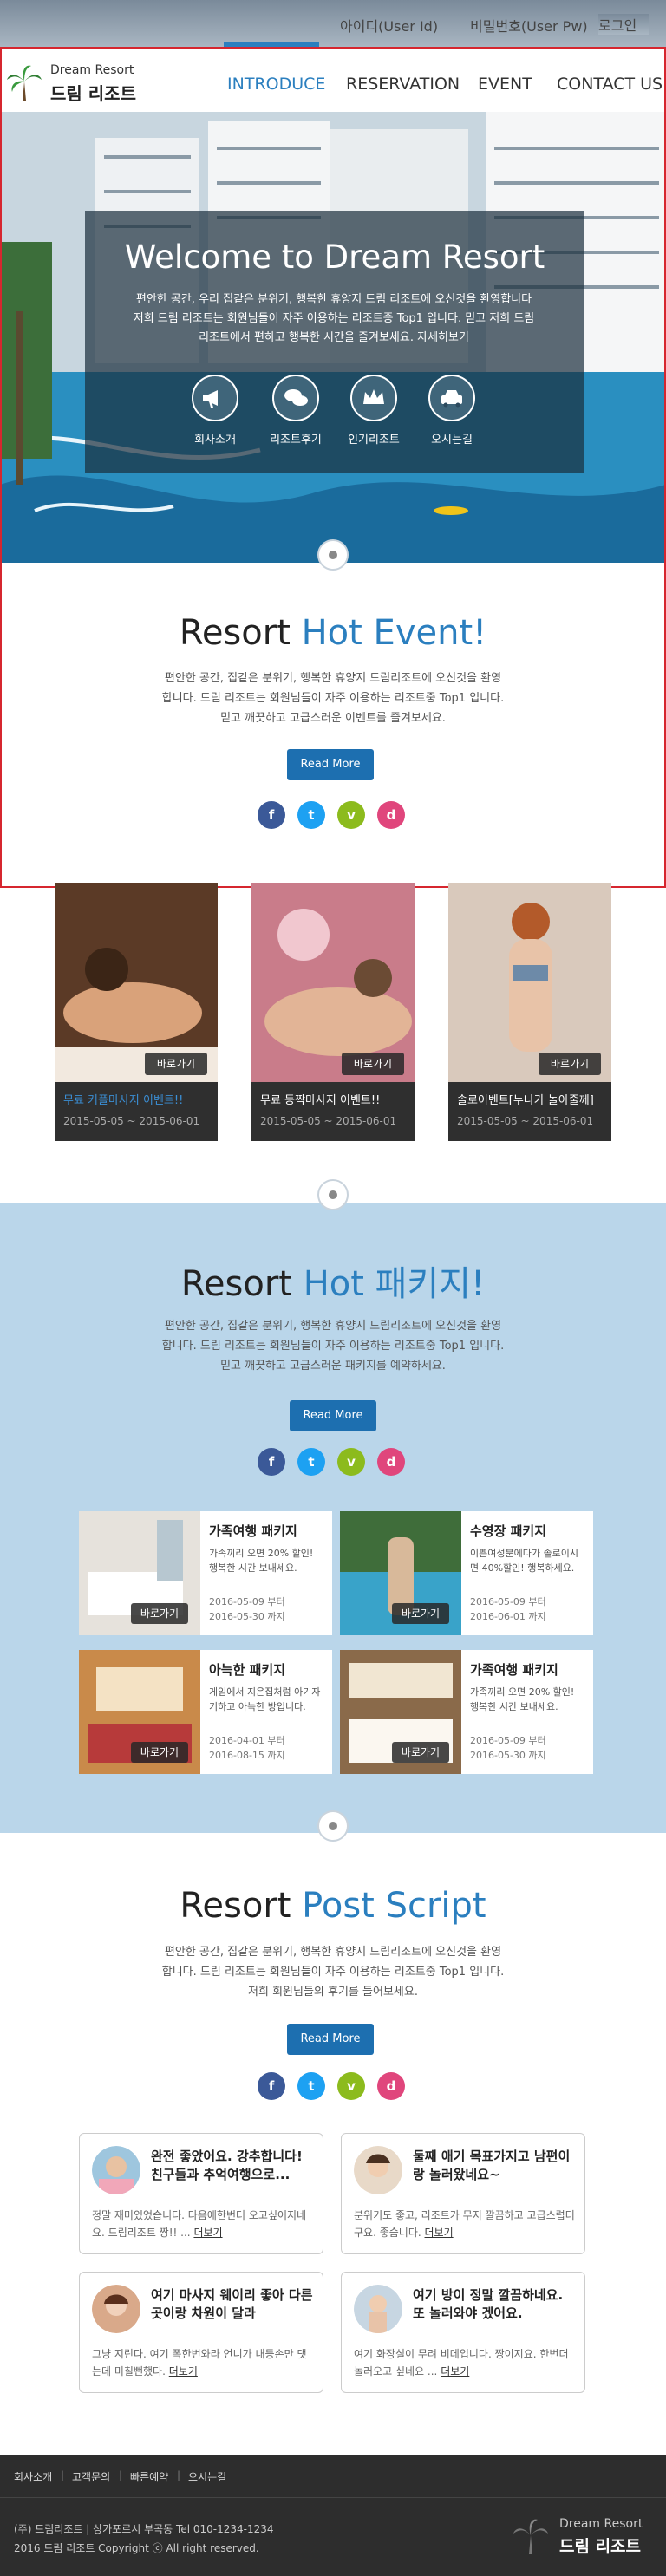 The image size is (666, 2576). Describe the element at coordinates (247, 1670) in the screenshot. I see `package-title: 아늑한 패키지` at that location.